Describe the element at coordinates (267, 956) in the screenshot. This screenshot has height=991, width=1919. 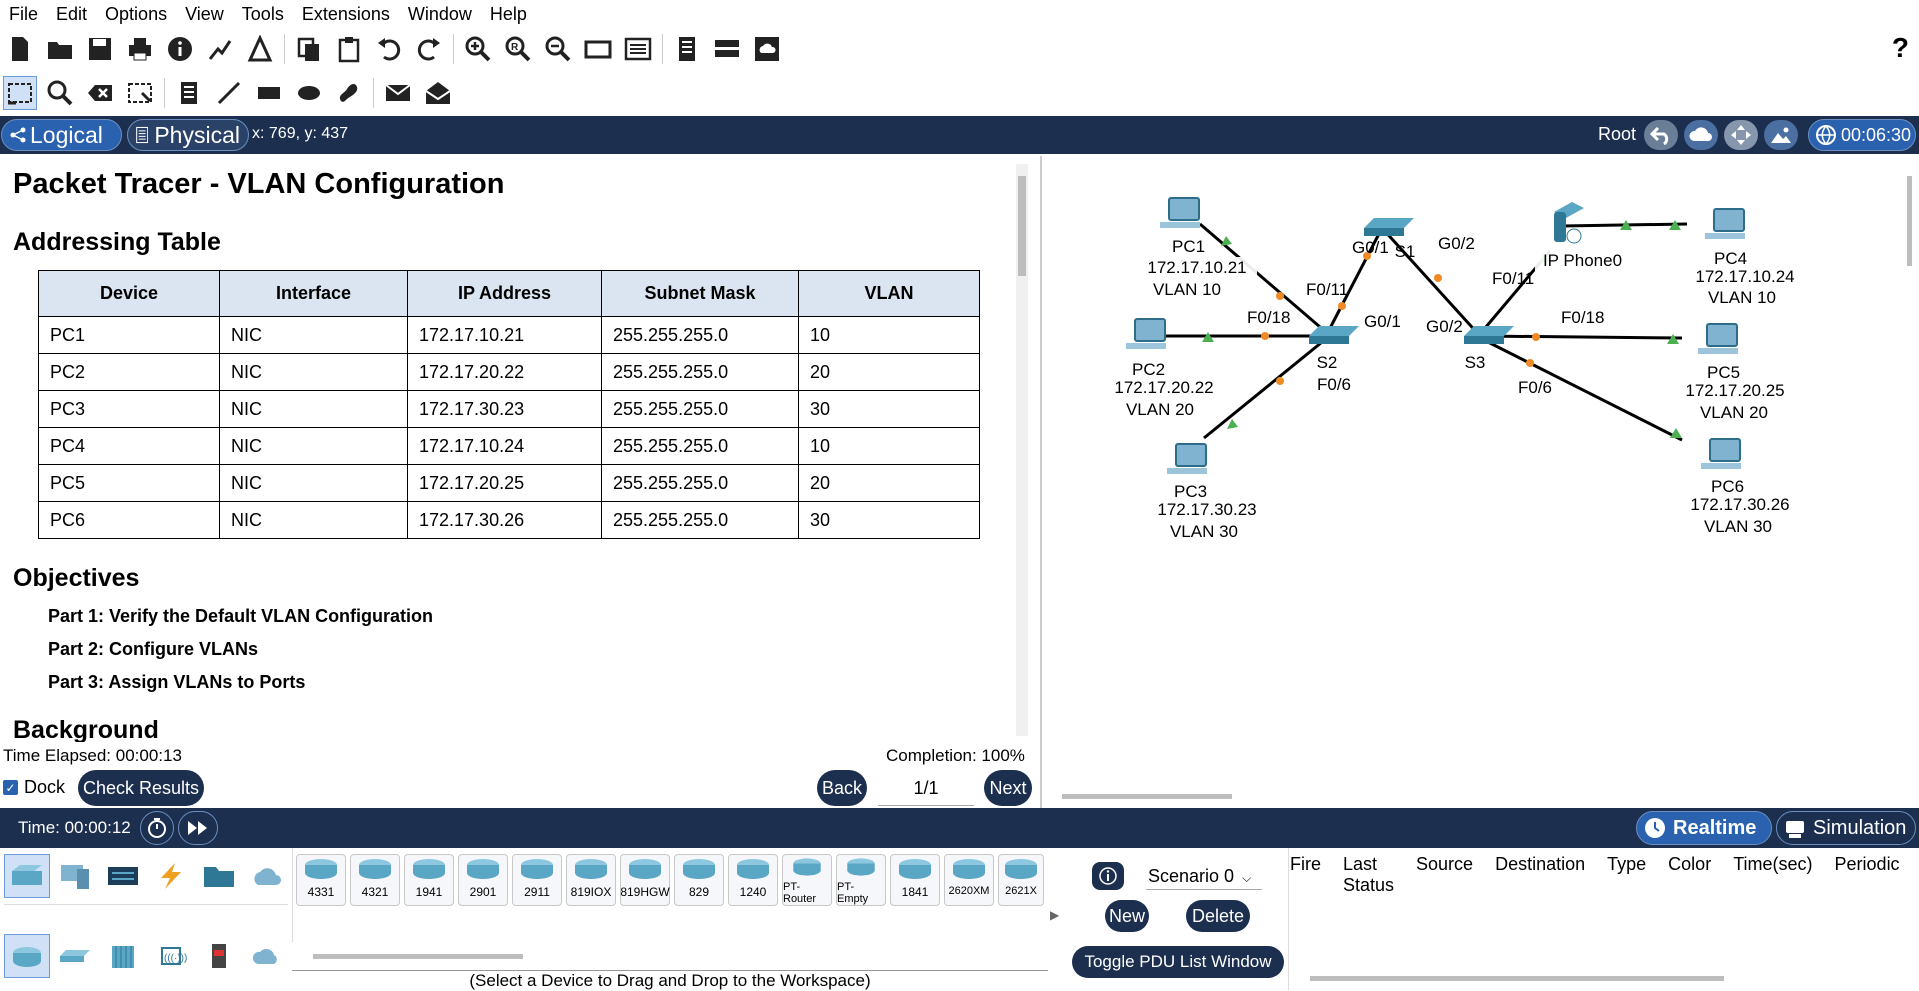
I see `wan-emulation-subcategory` at that location.